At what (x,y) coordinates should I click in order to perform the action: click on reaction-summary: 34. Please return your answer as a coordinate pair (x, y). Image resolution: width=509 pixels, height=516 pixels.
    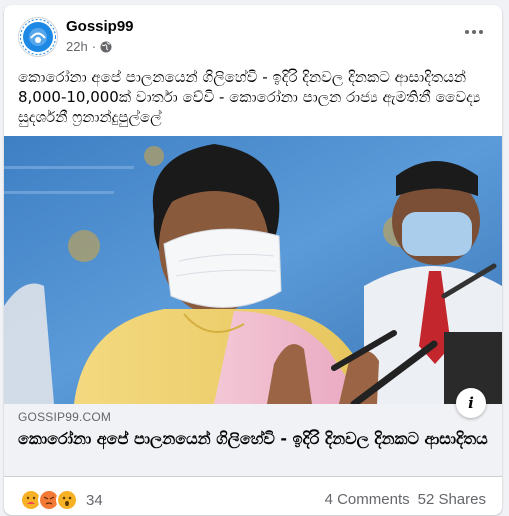
    Looking at the image, I should click on (61, 500).